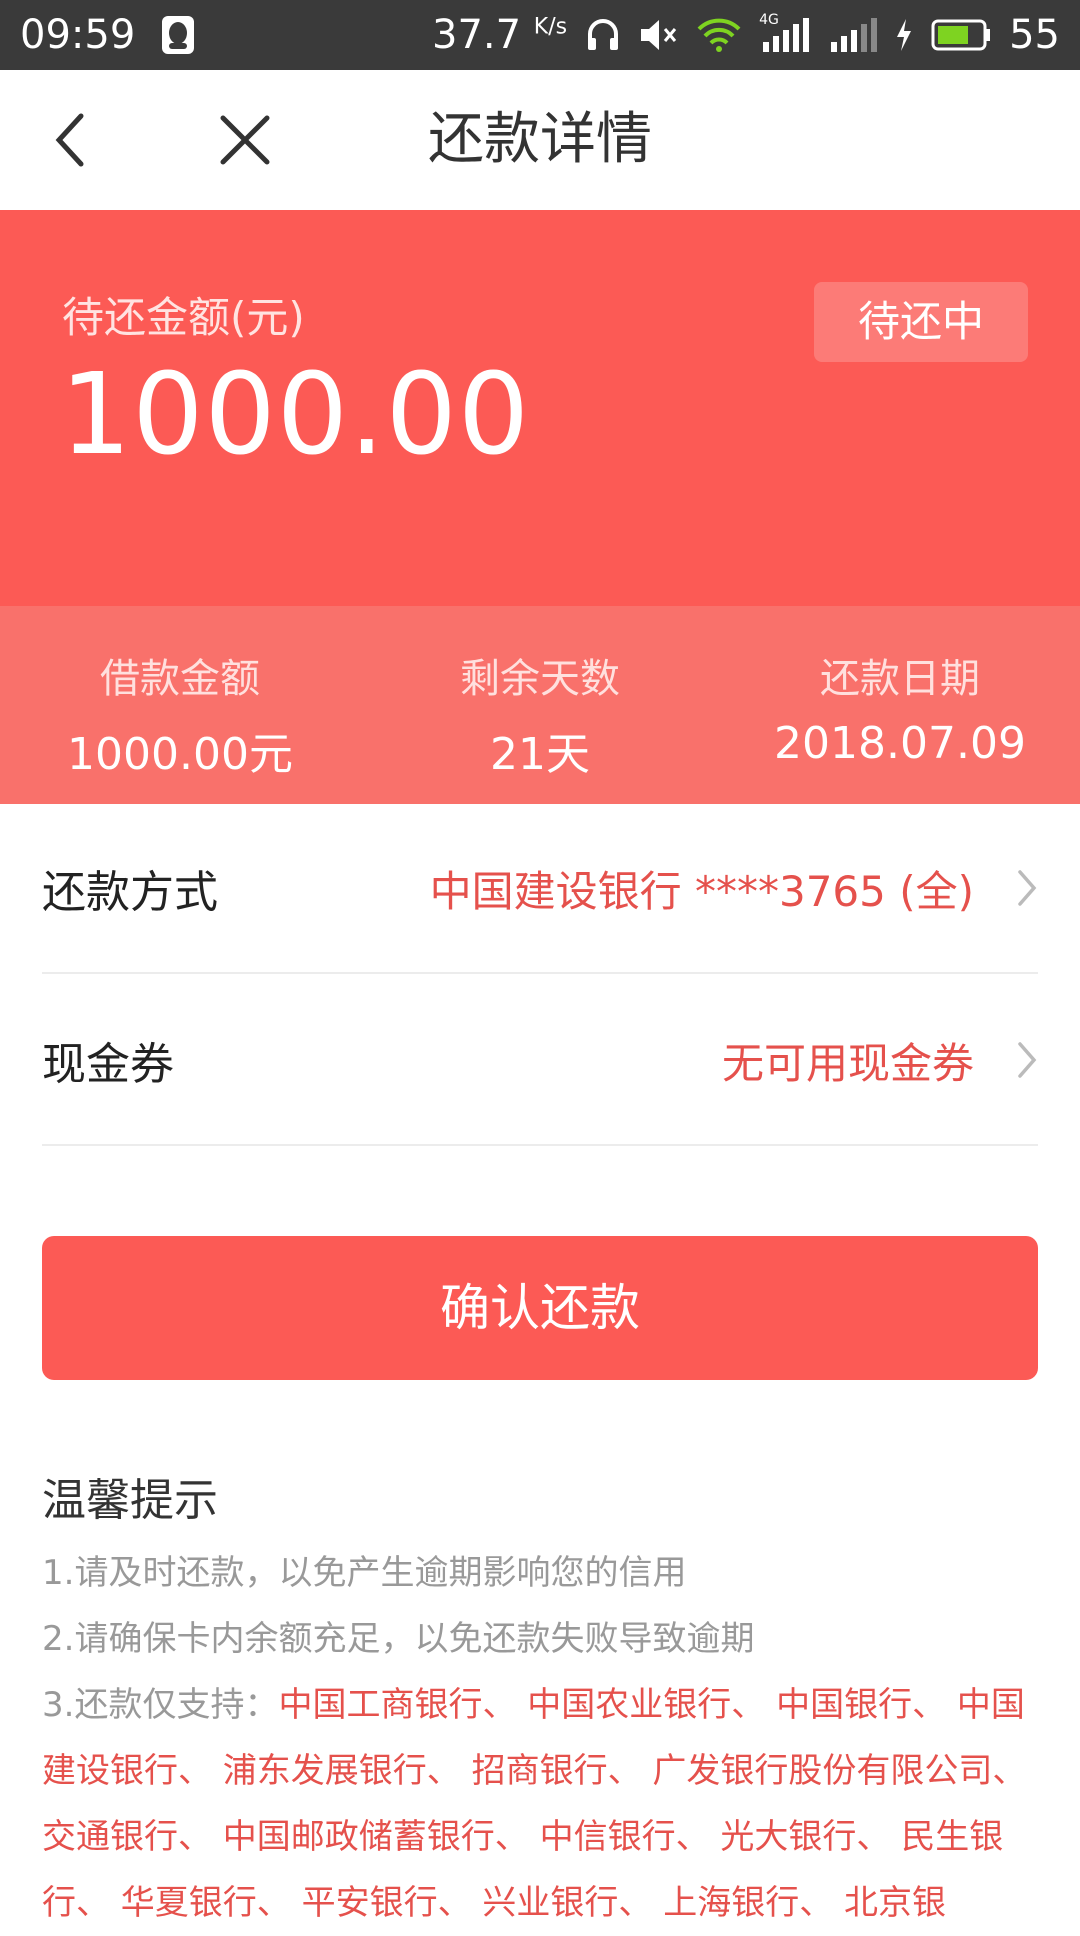  What do you see at coordinates (295, 415) in the screenshot?
I see `amount-due-value: 1000.00` at bounding box center [295, 415].